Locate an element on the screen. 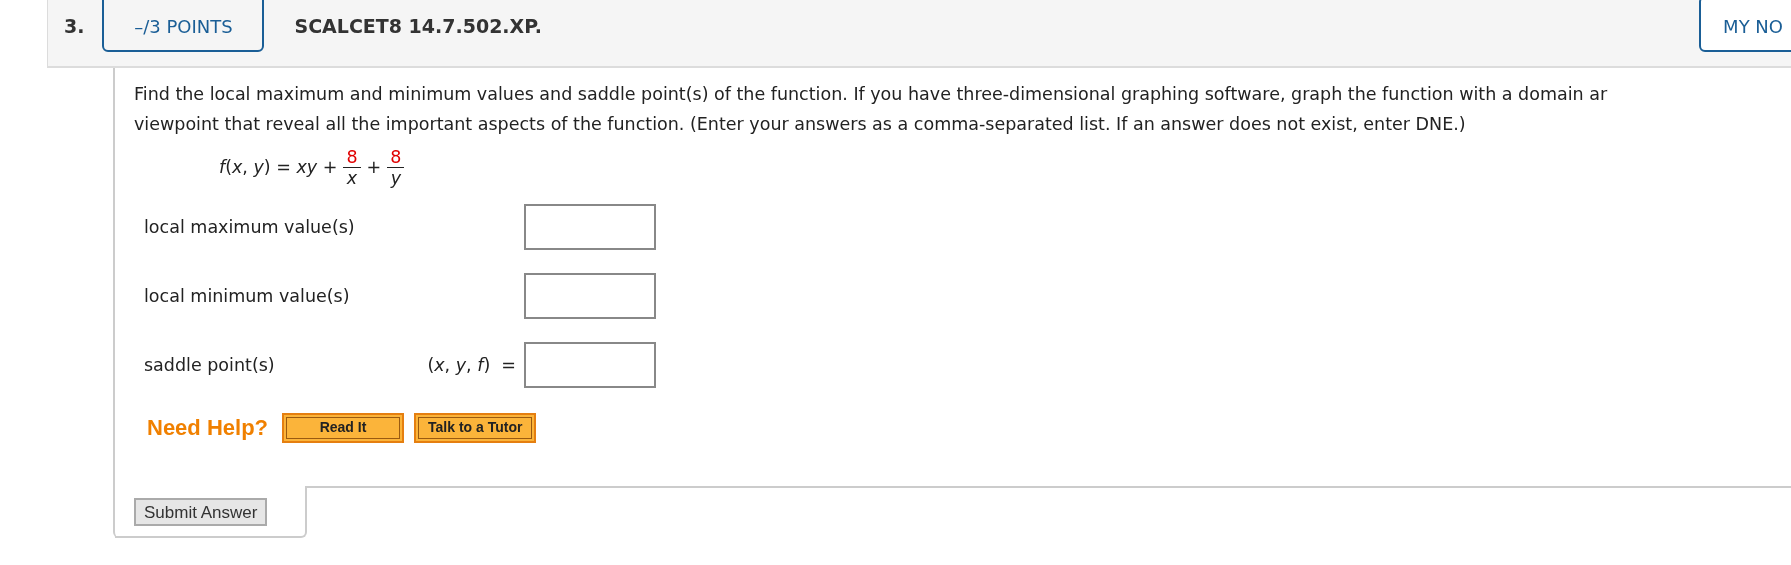  help-button: Talk to a Tutor is located at coordinates (475, 427).